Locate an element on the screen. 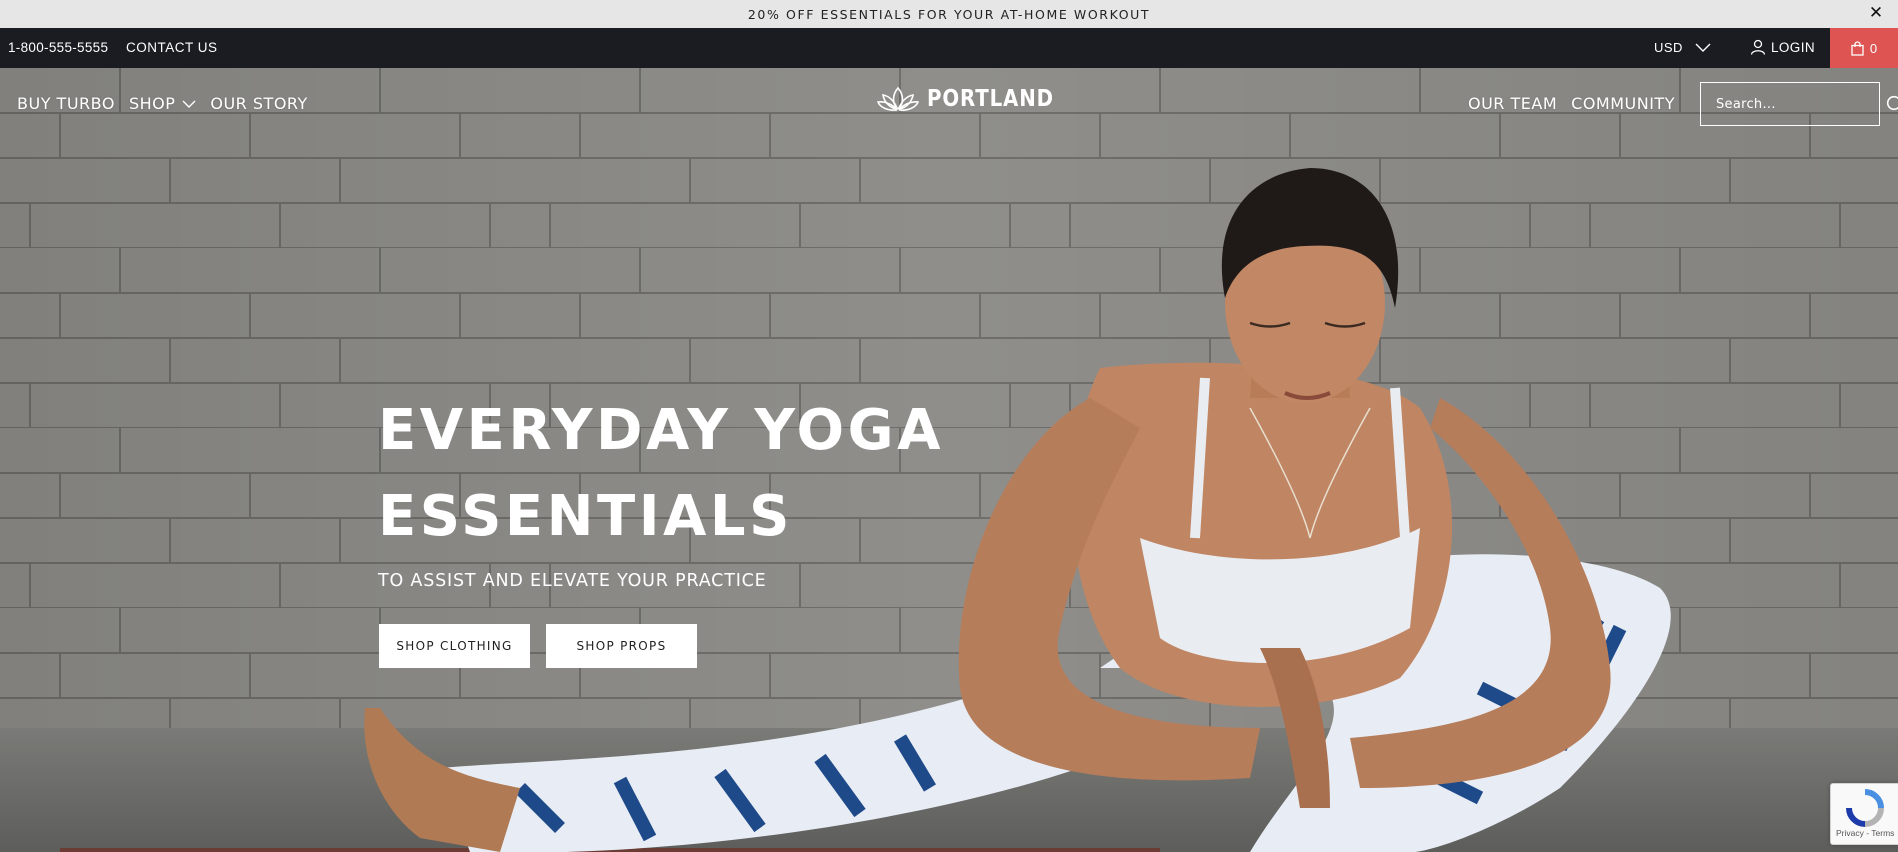 The width and height of the screenshot is (1898, 852). cart-button: 0 is located at coordinates (1864, 48).